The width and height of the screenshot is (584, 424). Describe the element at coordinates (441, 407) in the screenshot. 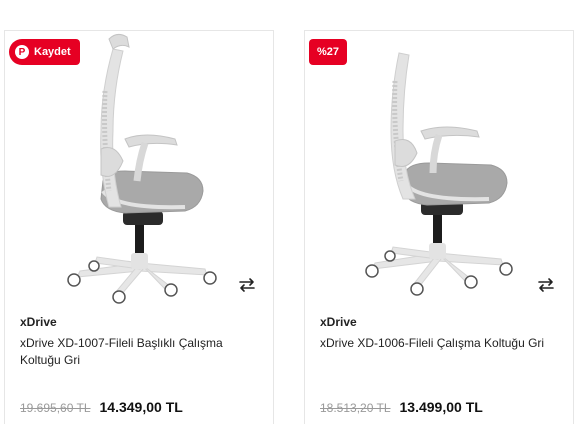

I see `current-price: 13.499,00 TL` at that location.